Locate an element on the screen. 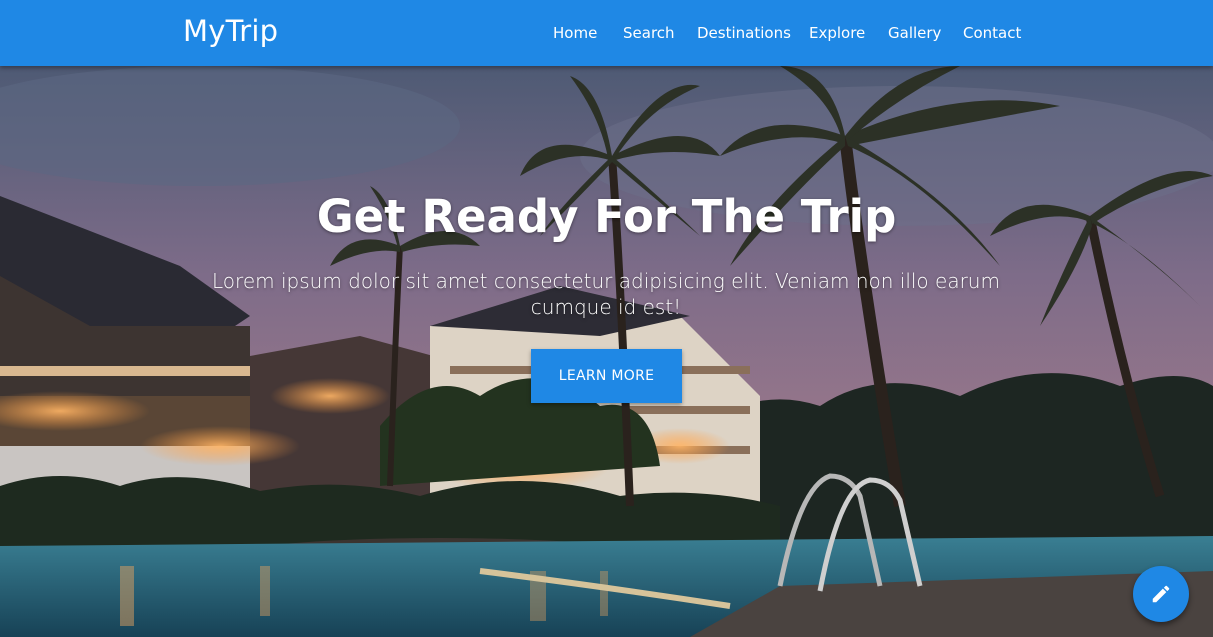  nav-link-destinations: Destinations is located at coordinates (744, 33).